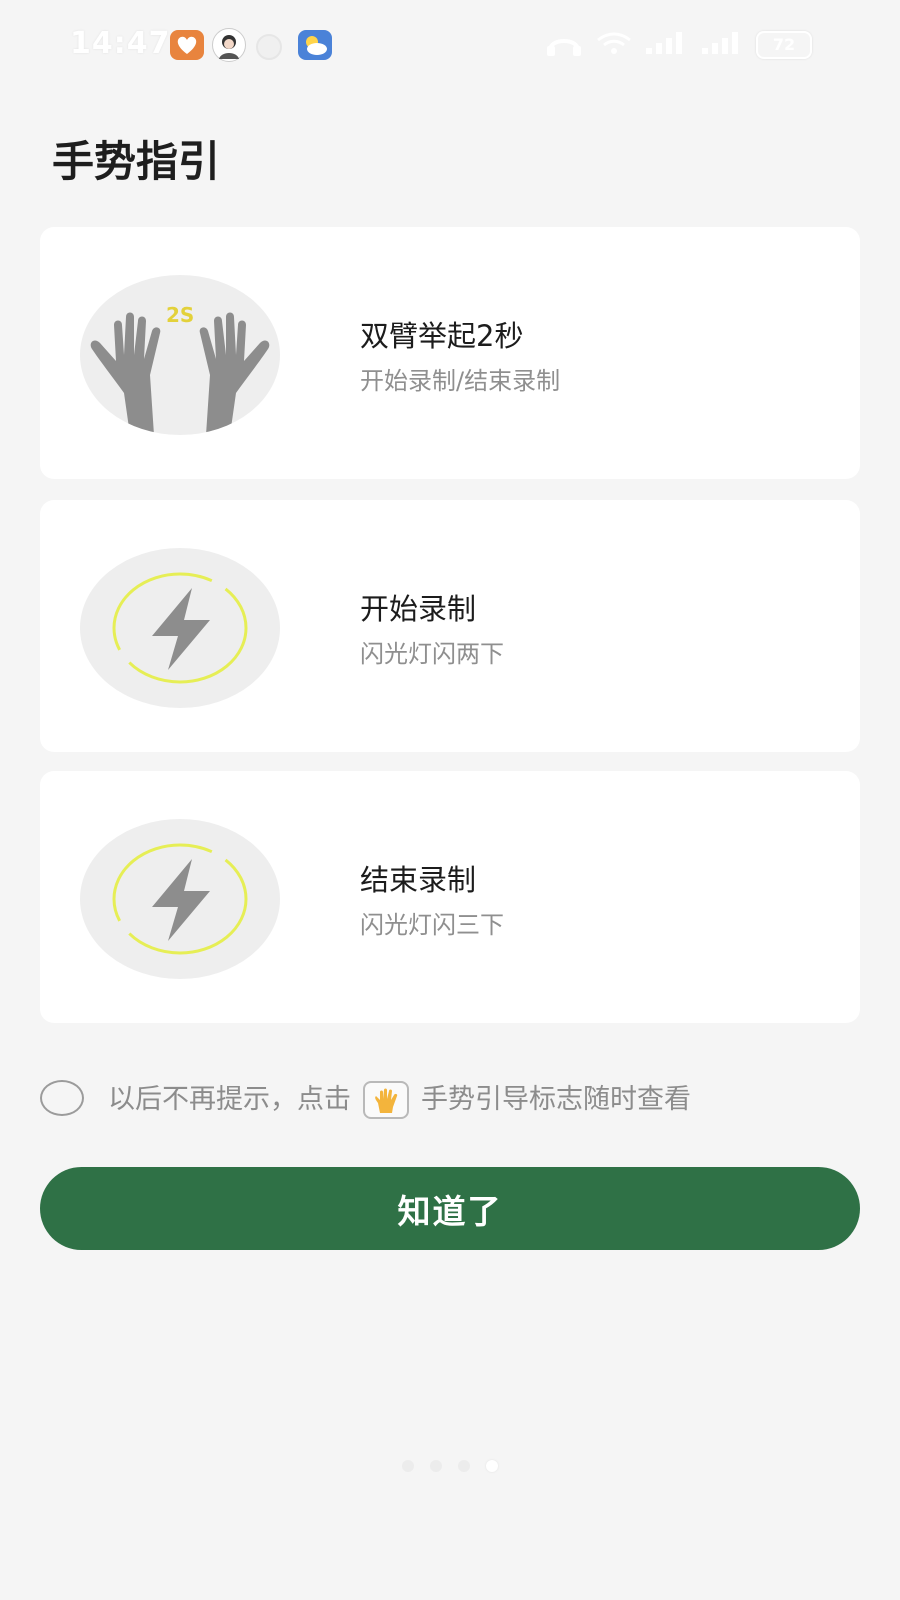 The image size is (900, 1600). Describe the element at coordinates (120, 43) in the screenshot. I see `status-time: 14:47` at that location.